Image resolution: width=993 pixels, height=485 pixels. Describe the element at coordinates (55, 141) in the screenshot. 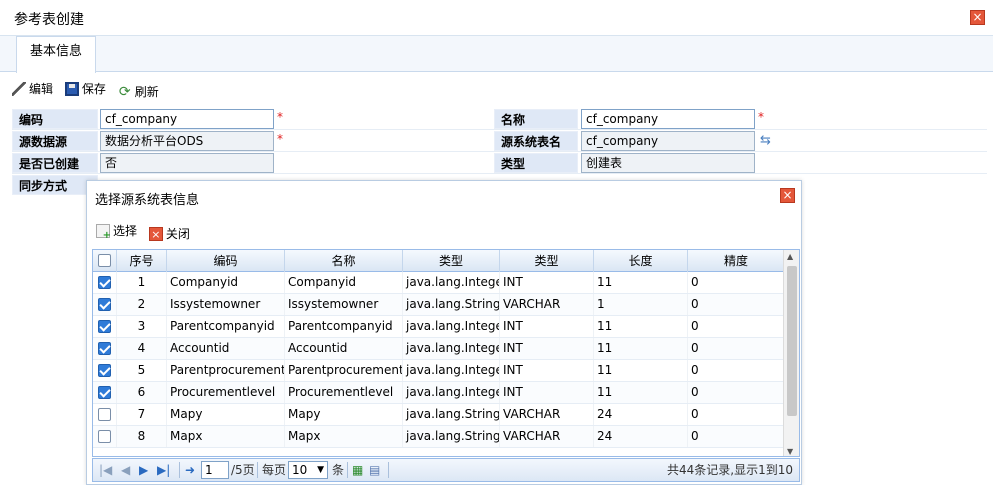

I see `source-datasource-label: 源数据源` at that location.